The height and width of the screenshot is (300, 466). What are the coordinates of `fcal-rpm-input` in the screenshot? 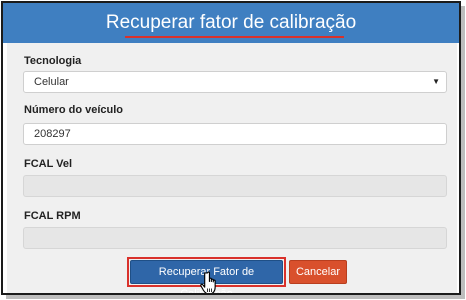 It's located at (235, 238).